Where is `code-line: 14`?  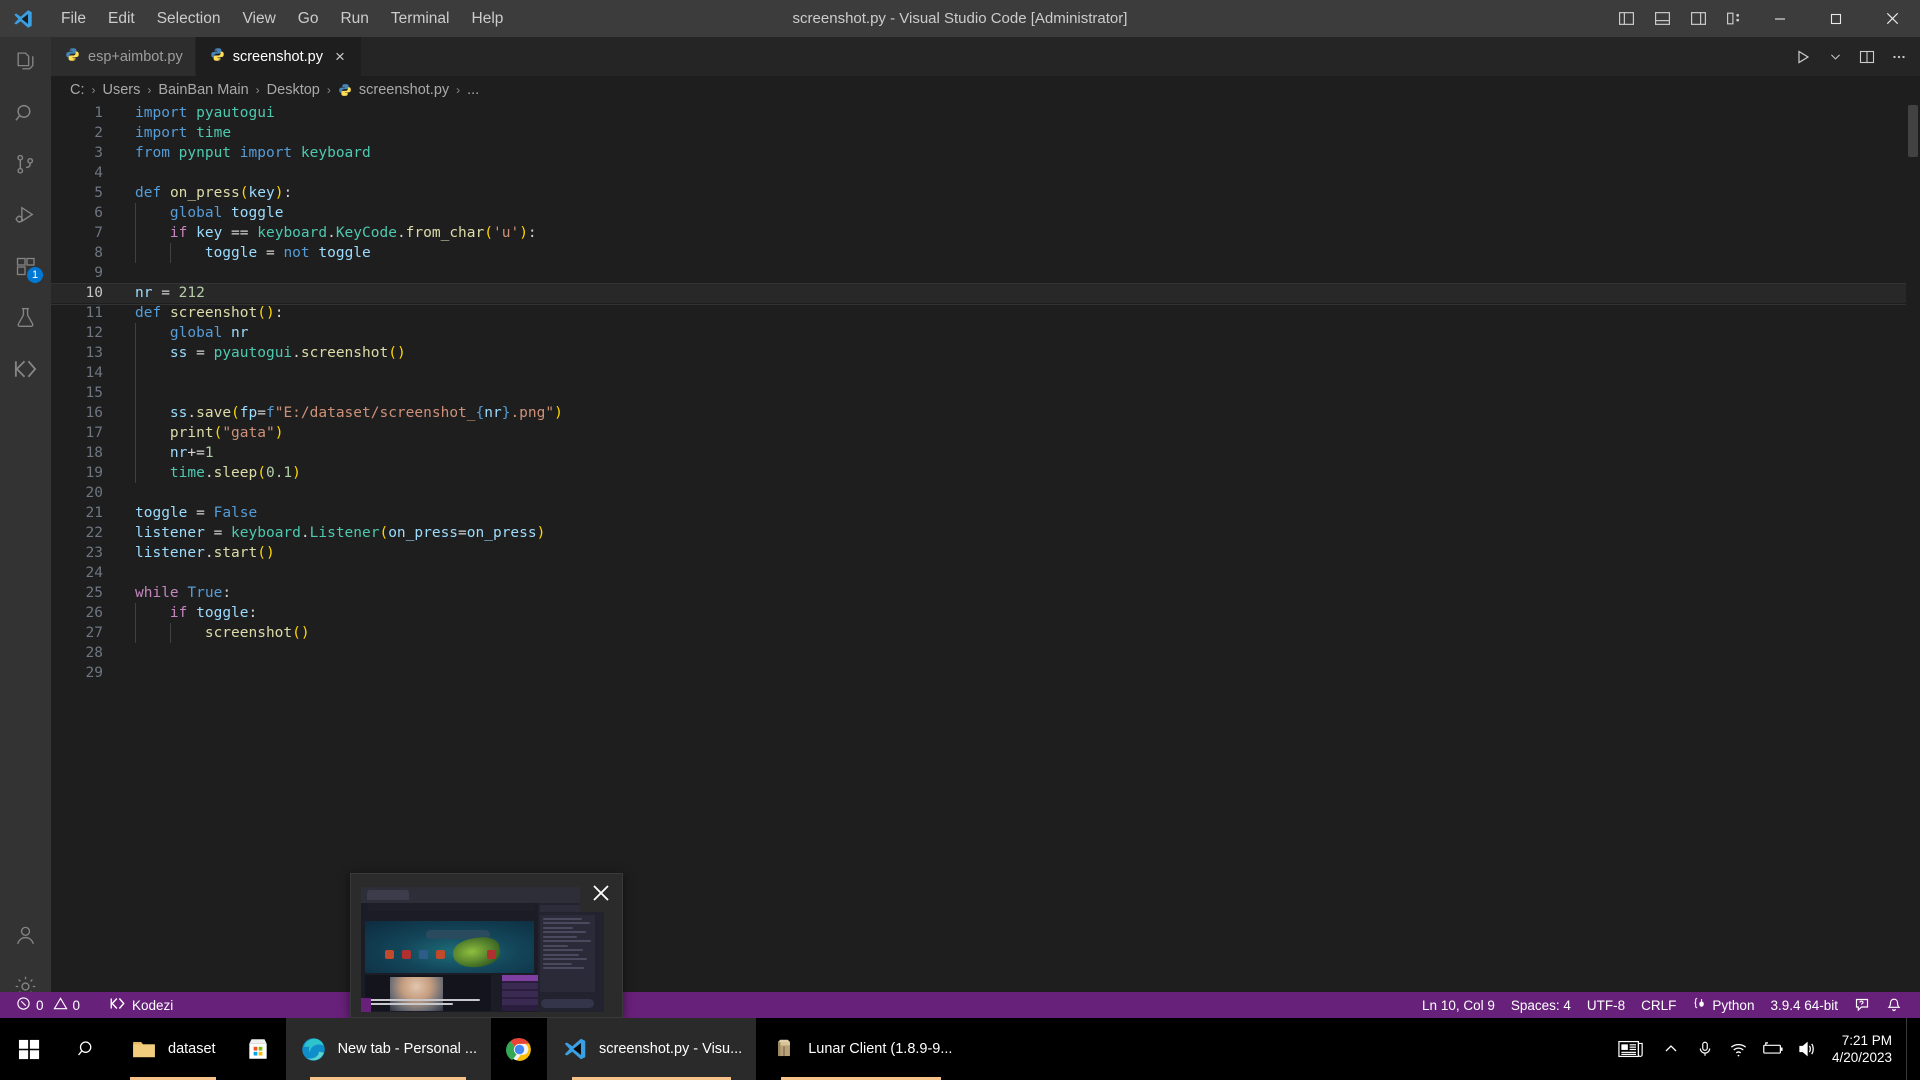 code-line: 14 is located at coordinates (985, 373).